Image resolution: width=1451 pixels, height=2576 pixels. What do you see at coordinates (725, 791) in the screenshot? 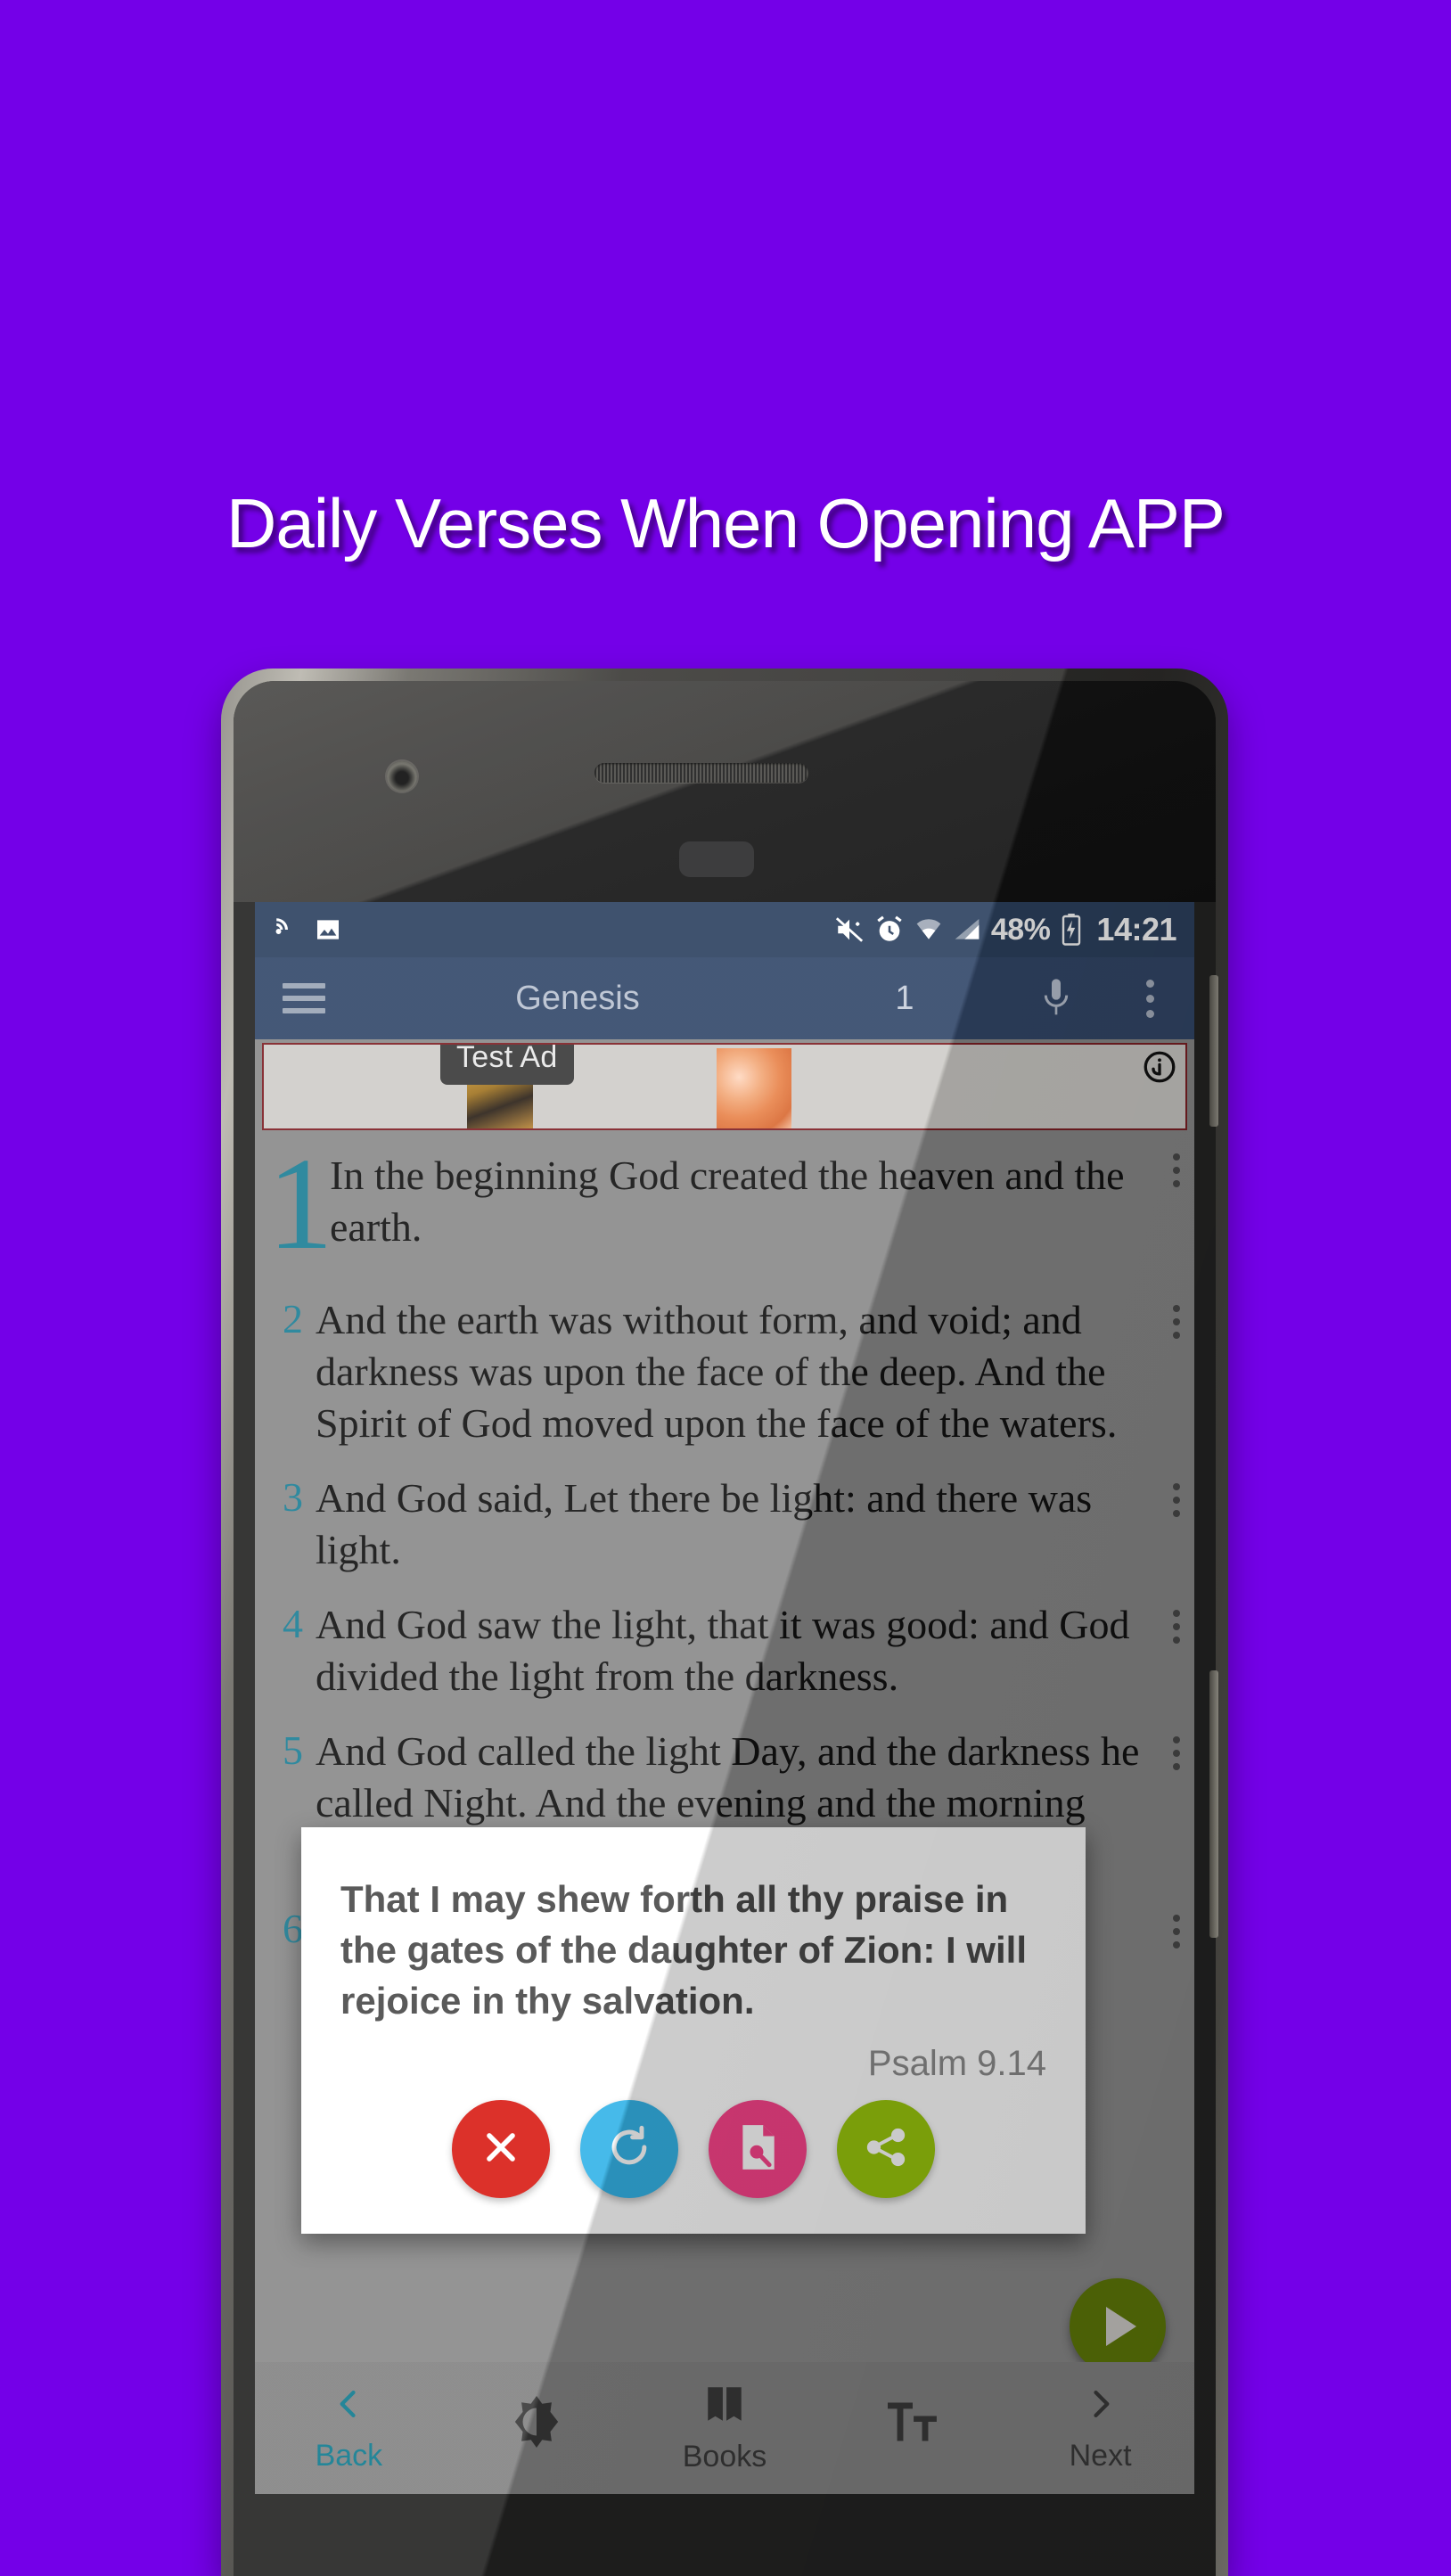
I see `phone-top-bezel` at bounding box center [725, 791].